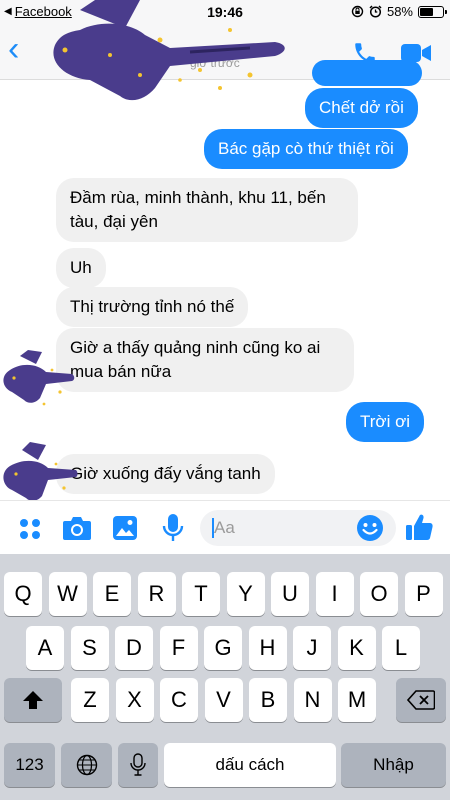 This screenshot has height=800, width=450. What do you see at coordinates (275, 528) in the screenshot?
I see `message-input` at bounding box center [275, 528].